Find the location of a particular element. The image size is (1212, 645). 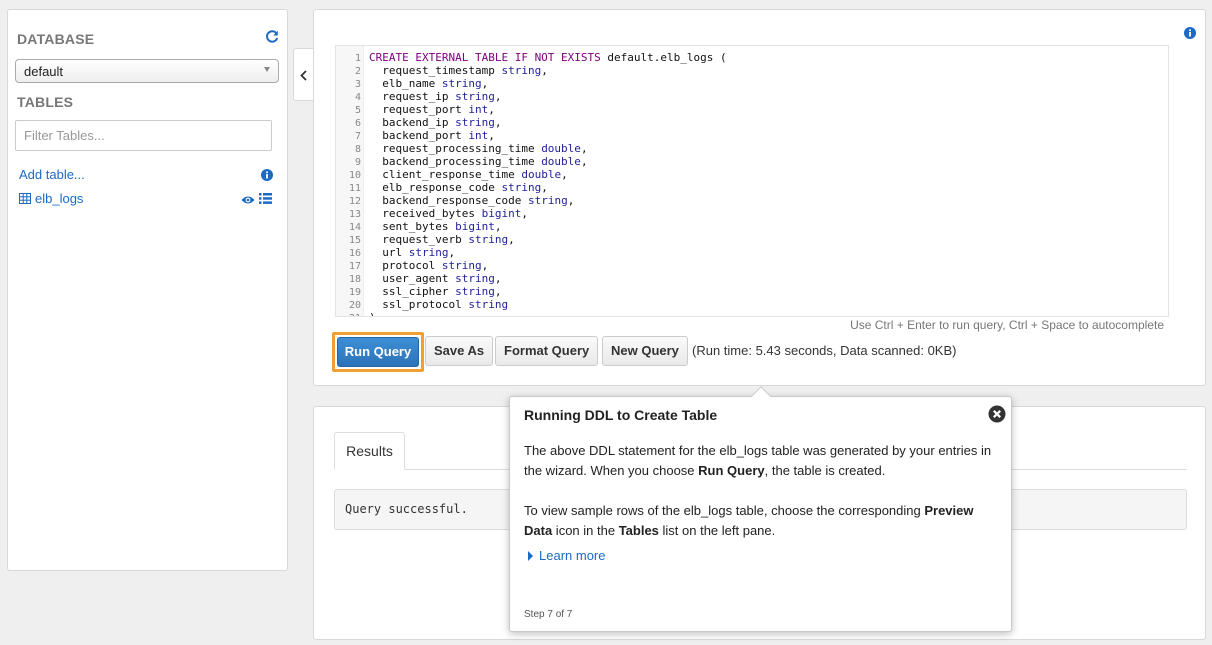

filter-tables-input is located at coordinates (143, 135).